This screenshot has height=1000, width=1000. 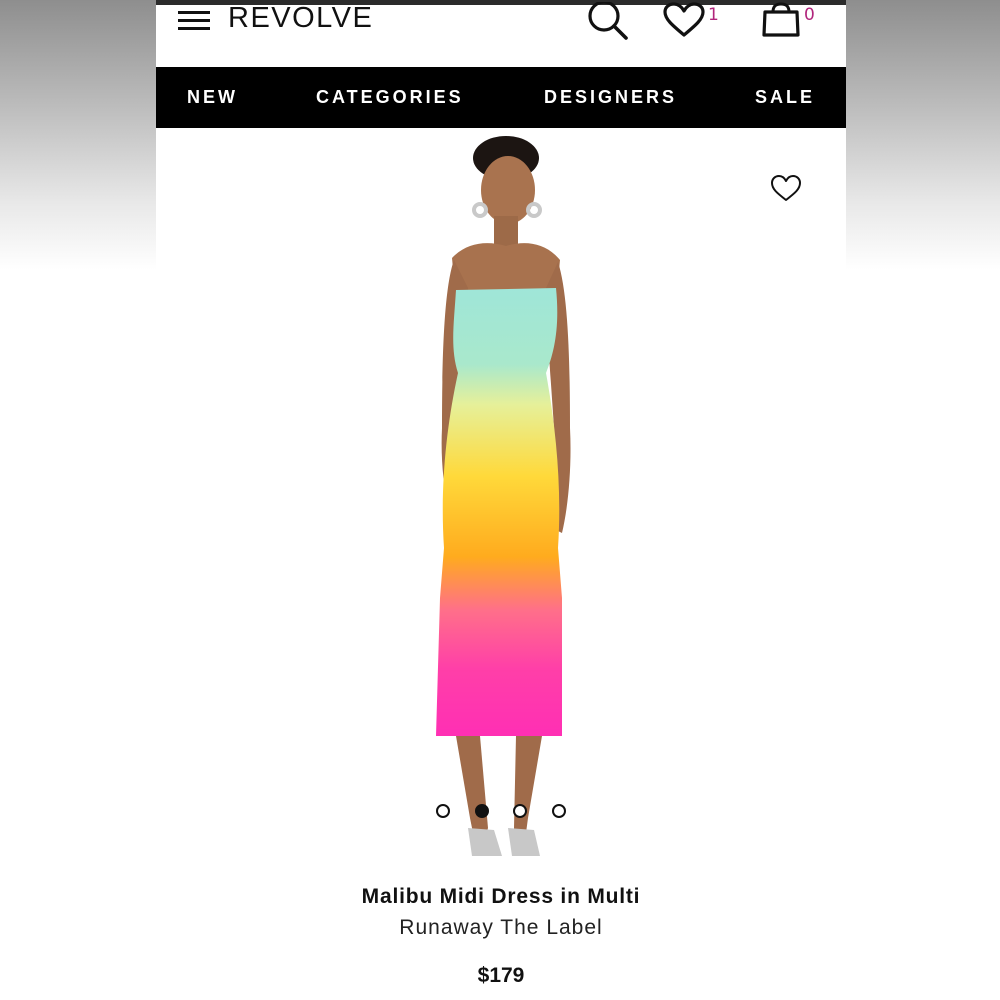 What do you see at coordinates (923, 135) in the screenshot?
I see `background-right-panel` at bounding box center [923, 135].